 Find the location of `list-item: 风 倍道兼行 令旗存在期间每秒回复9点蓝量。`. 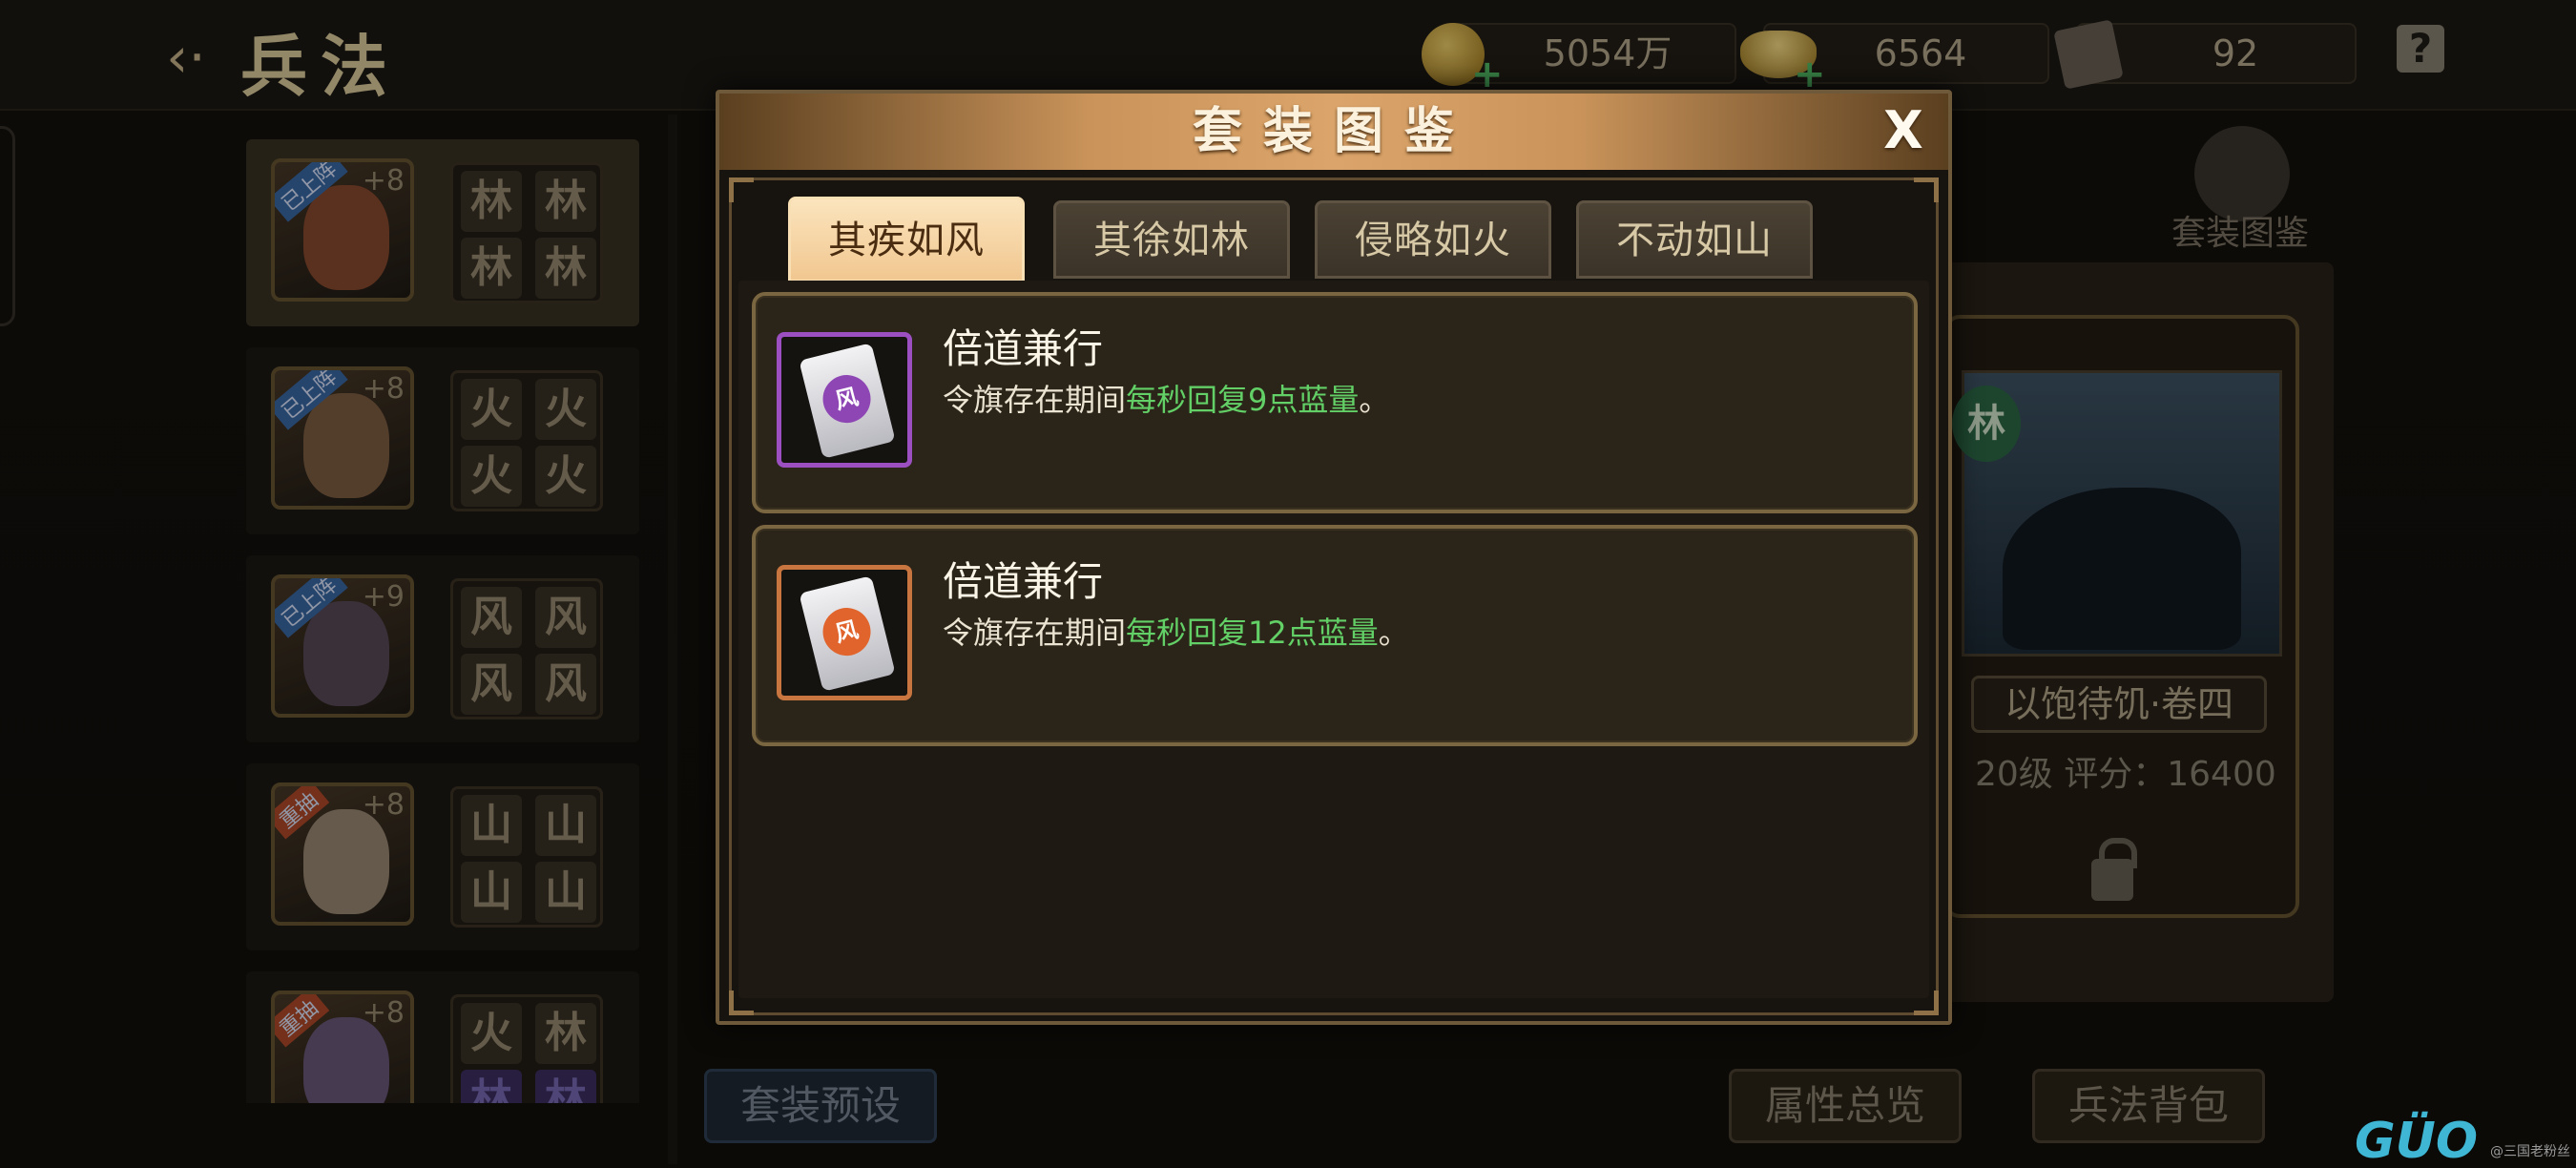

list-item: 风 倍道兼行 令旗存在期间每秒回复9点蓝量。 is located at coordinates (1335, 402).